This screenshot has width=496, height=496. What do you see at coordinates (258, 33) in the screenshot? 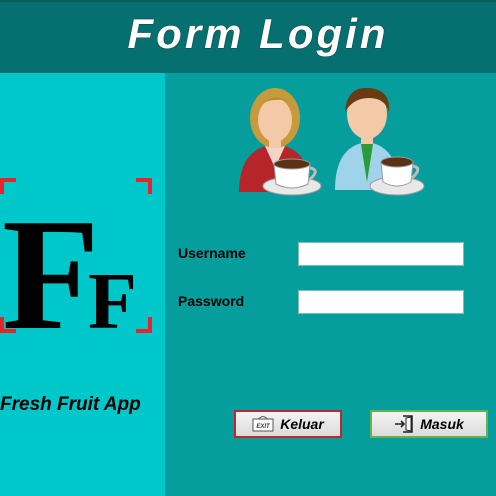
I see `form-title: Form Login` at bounding box center [258, 33].